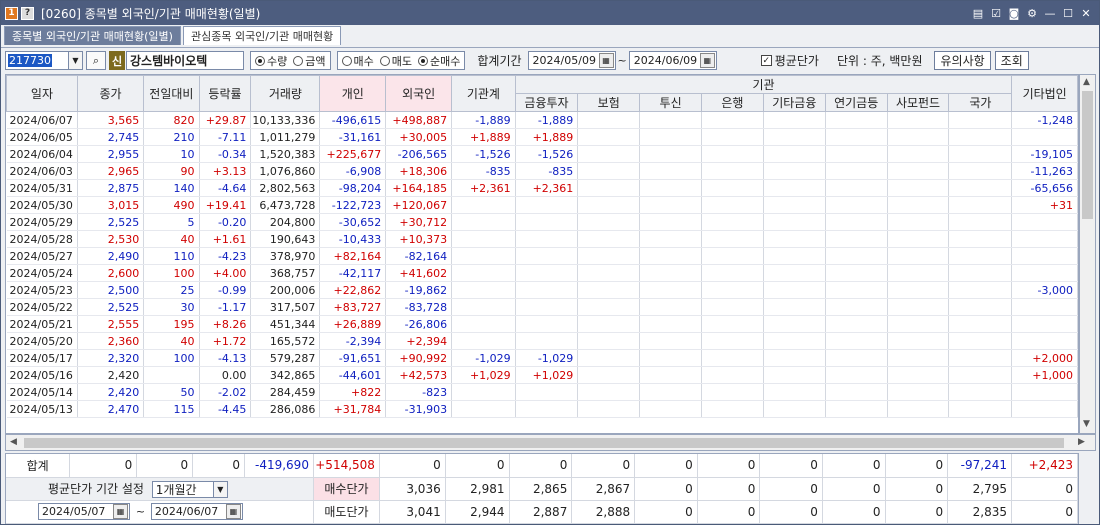 The image size is (1100, 525). Describe the element at coordinates (483, 256) in the screenshot. I see `cell-inst` at that location.